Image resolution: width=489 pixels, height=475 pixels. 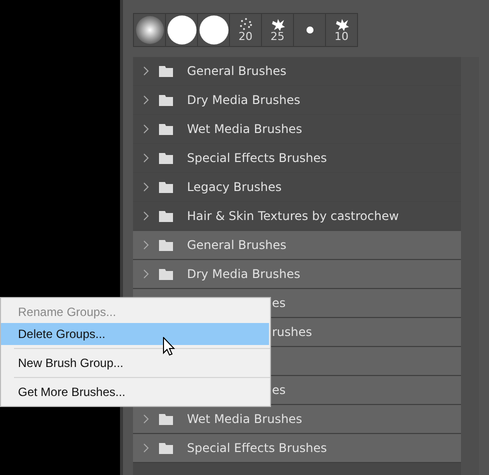 I want to click on brush-group-row: Dry Media Brushes, so click(x=297, y=274).